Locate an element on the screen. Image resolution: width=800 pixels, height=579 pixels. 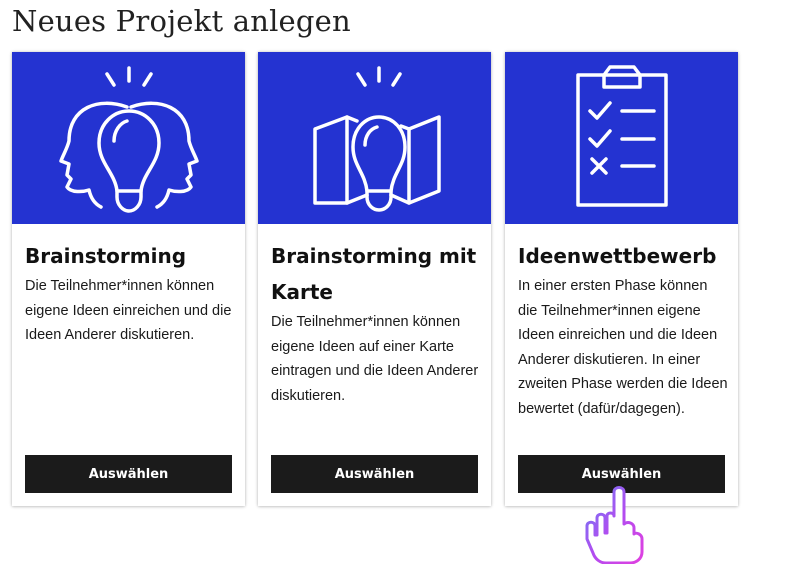
hand-pointer-icon is located at coordinates (614, 525).